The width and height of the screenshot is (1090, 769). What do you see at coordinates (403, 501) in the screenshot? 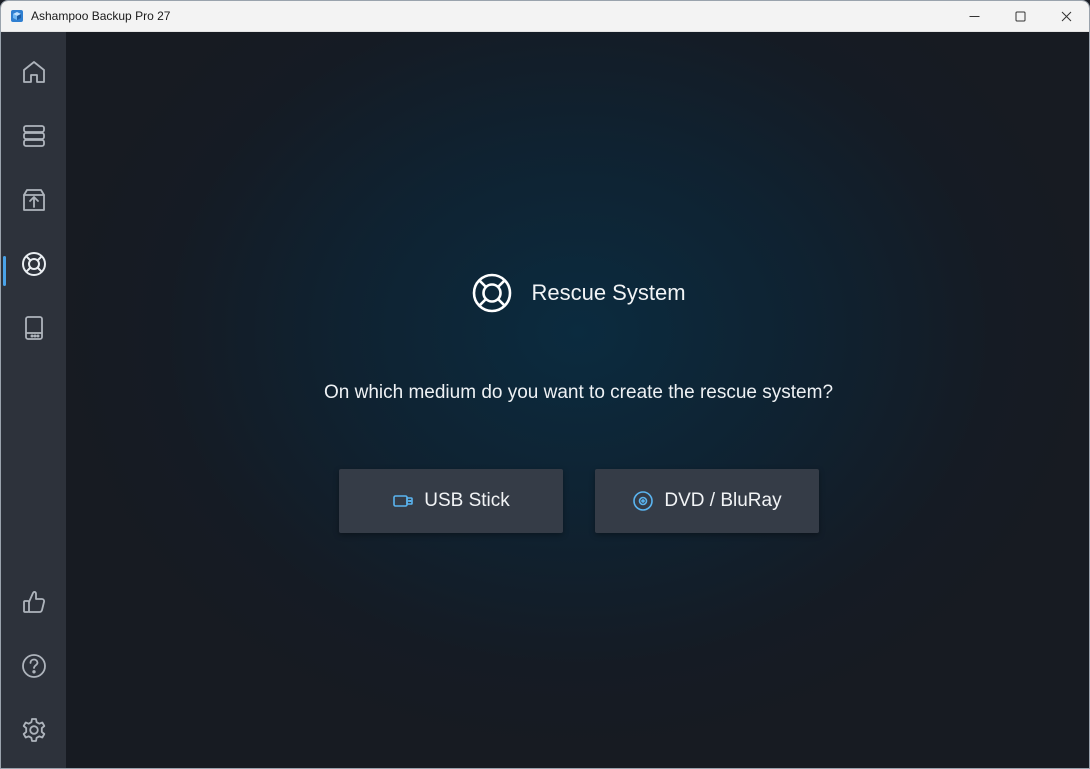
I see `usb-stick-icon` at bounding box center [403, 501].